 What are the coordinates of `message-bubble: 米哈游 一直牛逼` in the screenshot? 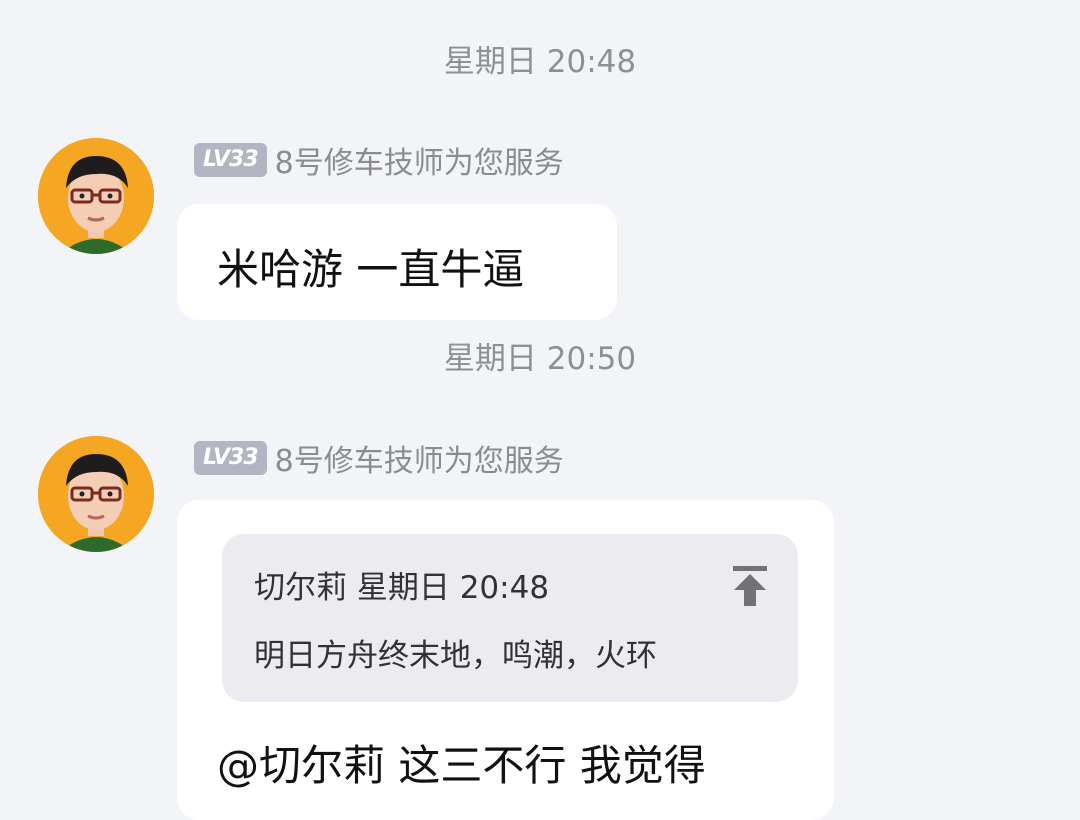 It's located at (397, 262).